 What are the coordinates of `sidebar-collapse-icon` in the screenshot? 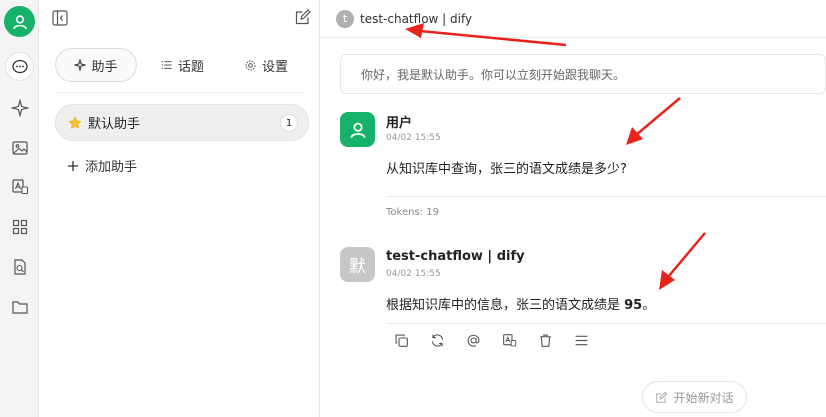 It's located at (60, 18).